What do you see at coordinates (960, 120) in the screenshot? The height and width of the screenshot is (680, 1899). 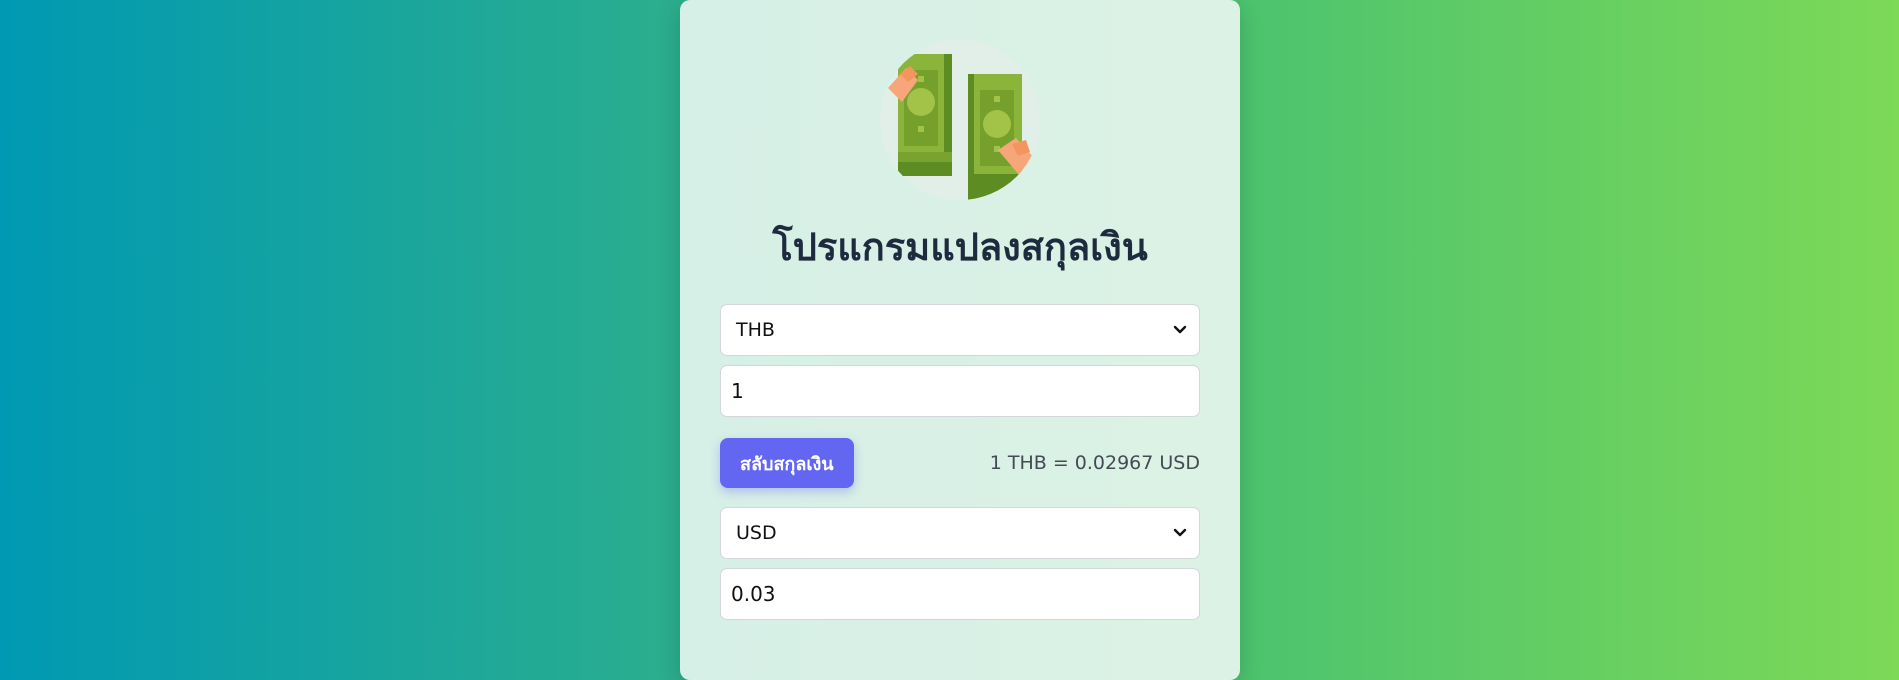 I see `money-bills-icon` at bounding box center [960, 120].